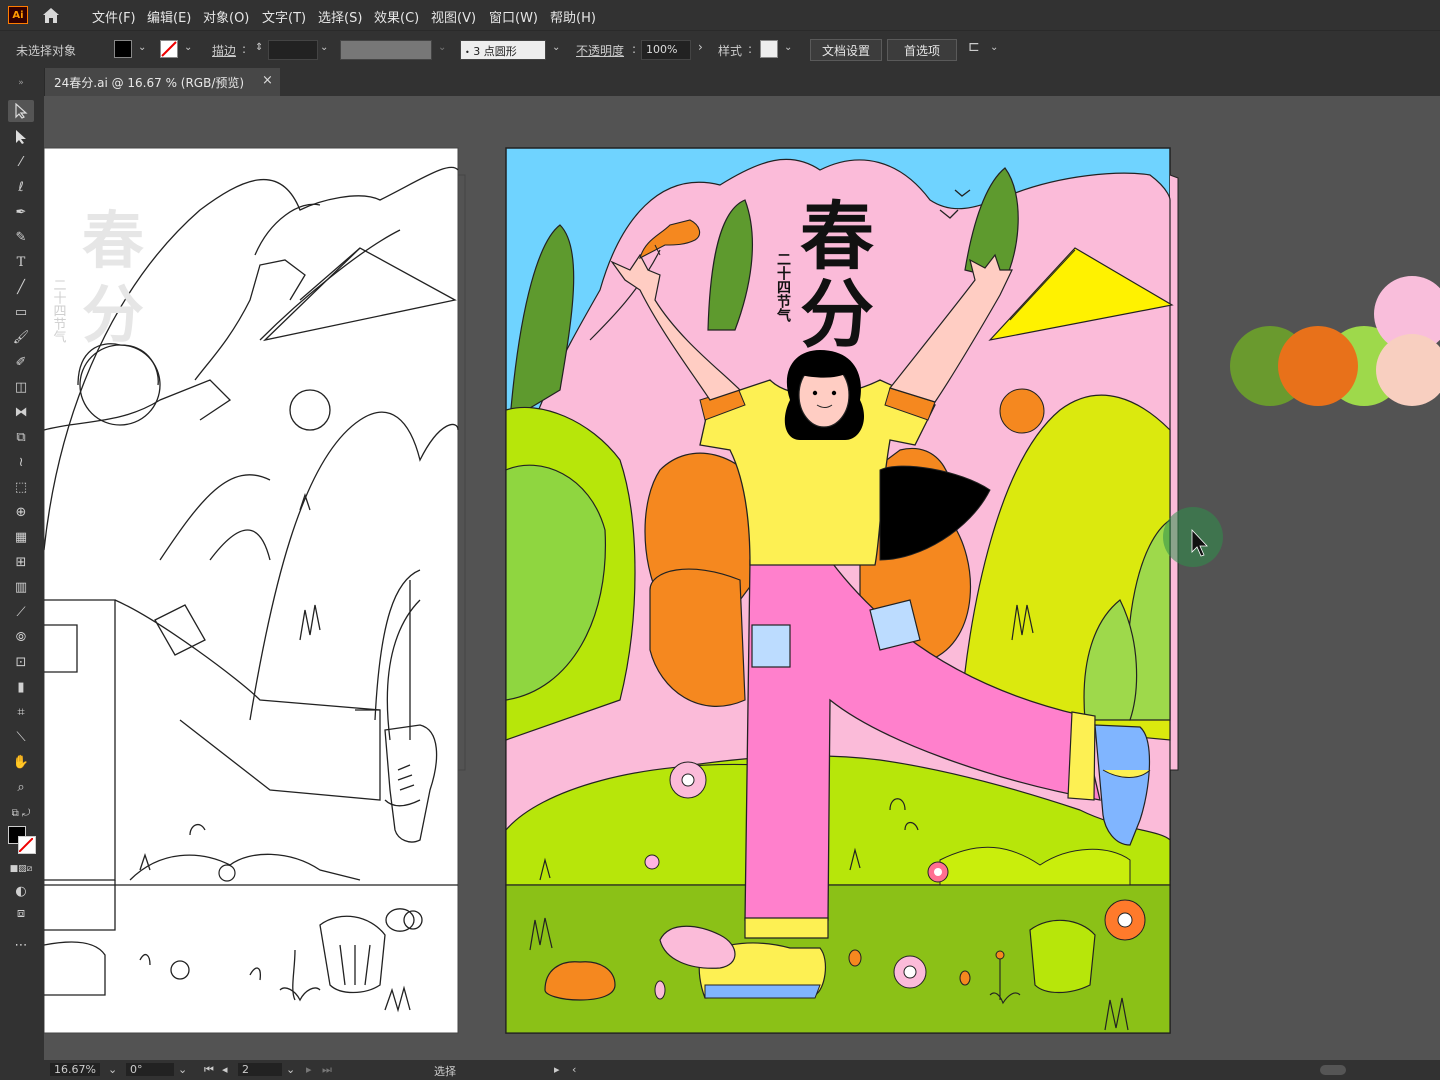 This screenshot has height=1080, width=1440. I want to click on line-tool-icon: ╱, so click(21, 287).